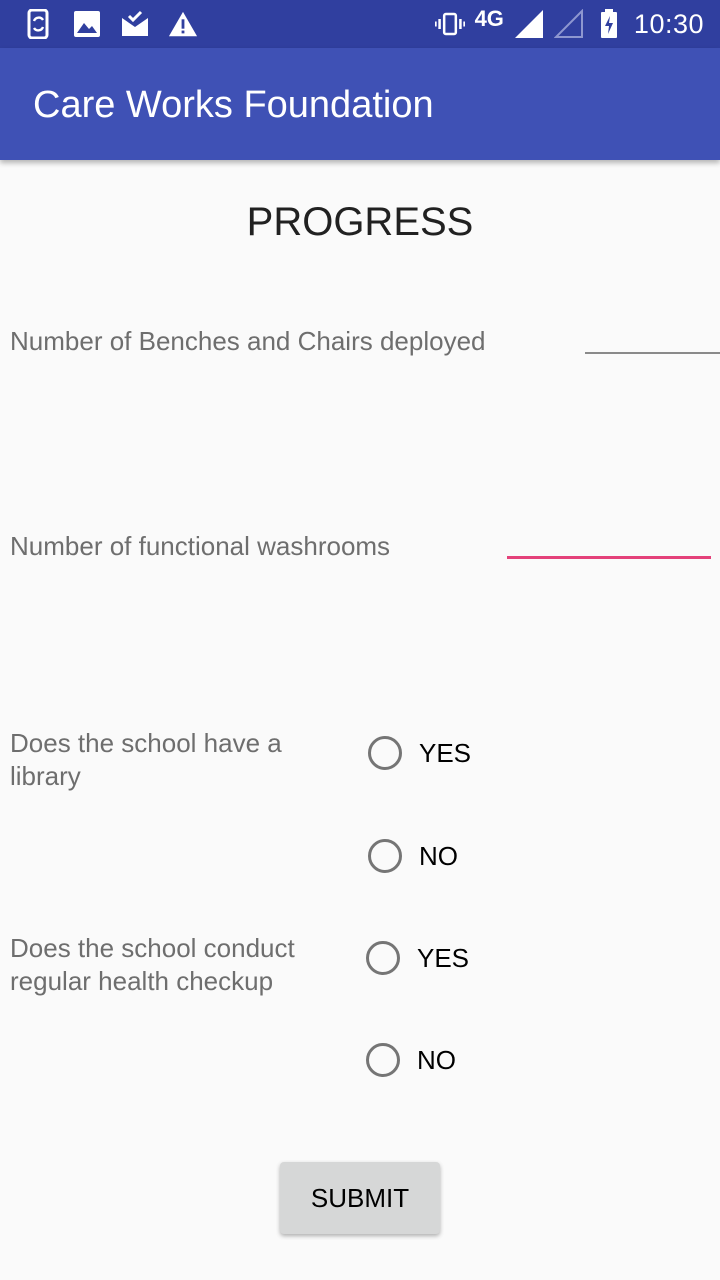 Image resolution: width=720 pixels, height=1280 pixels. I want to click on app-title: Care Works Foundation, so click(233, 105).